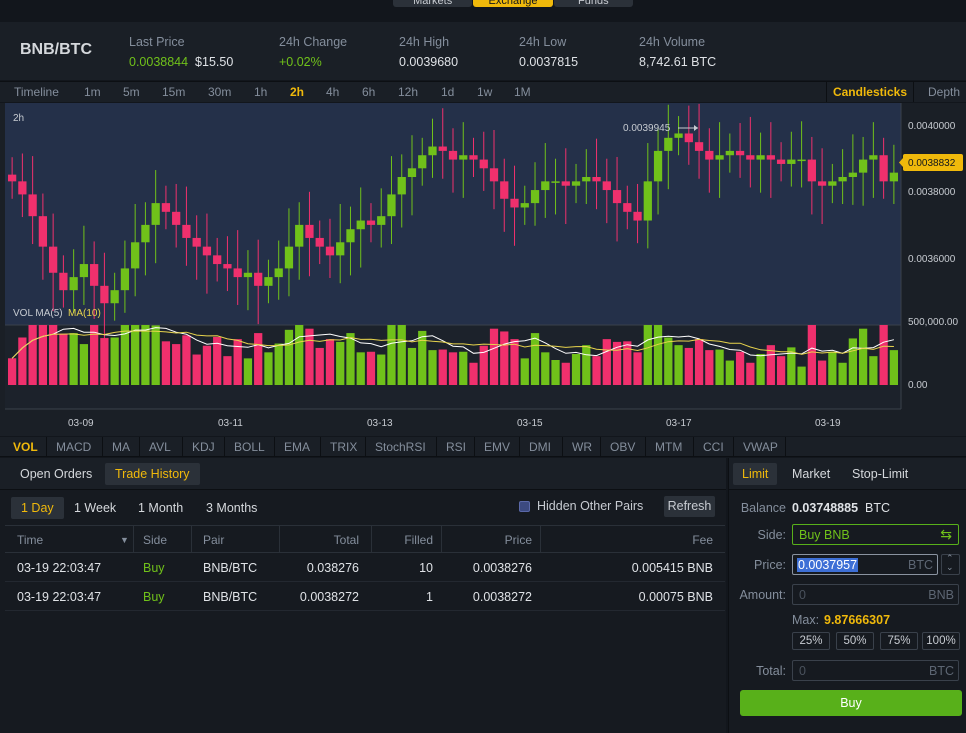 The image size is (966, 733). Describe the element at coordinates (851, 703) in the screenshot. I see `buy-button: Buy` at that location.